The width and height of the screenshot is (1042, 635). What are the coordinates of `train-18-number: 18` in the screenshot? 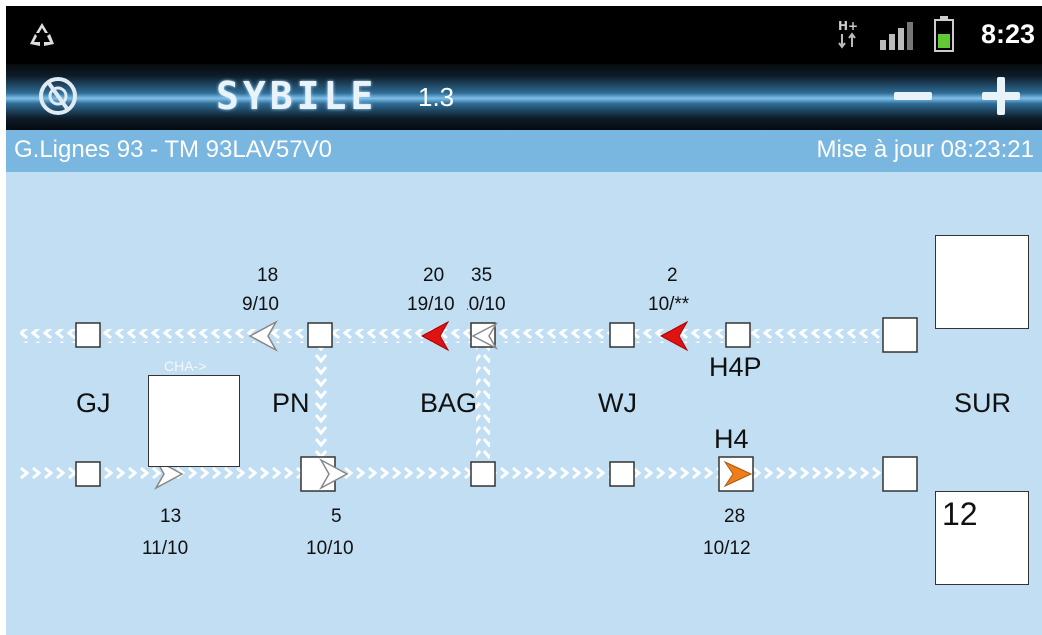 It's located at (268, 275).